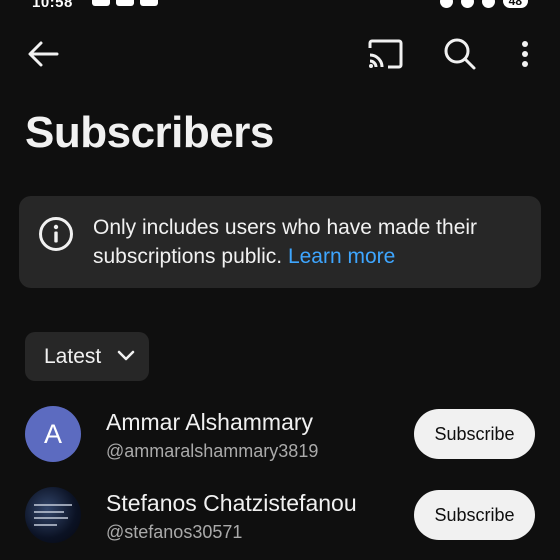 This screenshot has height=560, width=560. I want to click on status-time: 10:58, so click(52, 5).